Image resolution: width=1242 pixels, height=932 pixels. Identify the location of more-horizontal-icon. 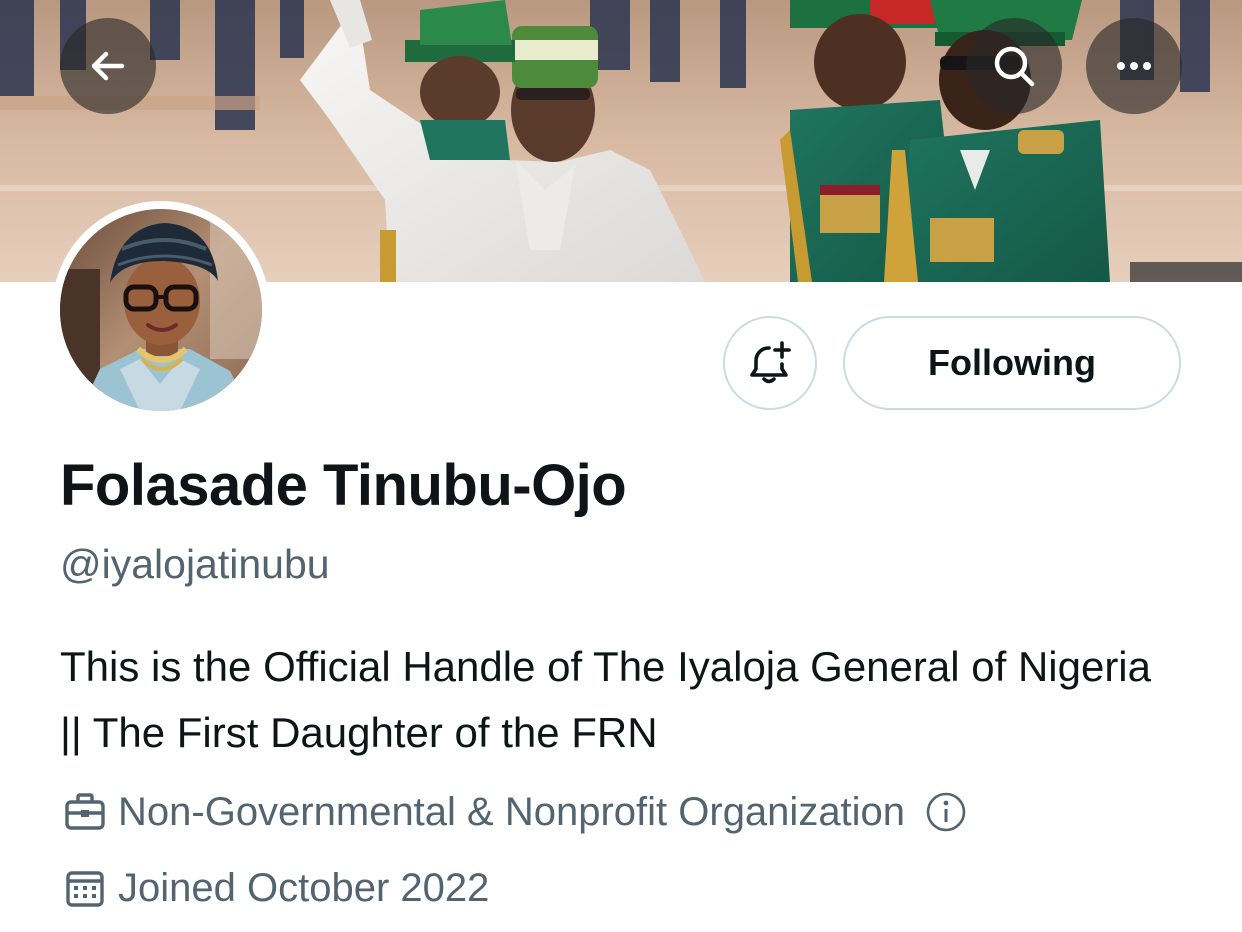
(1134, 66).